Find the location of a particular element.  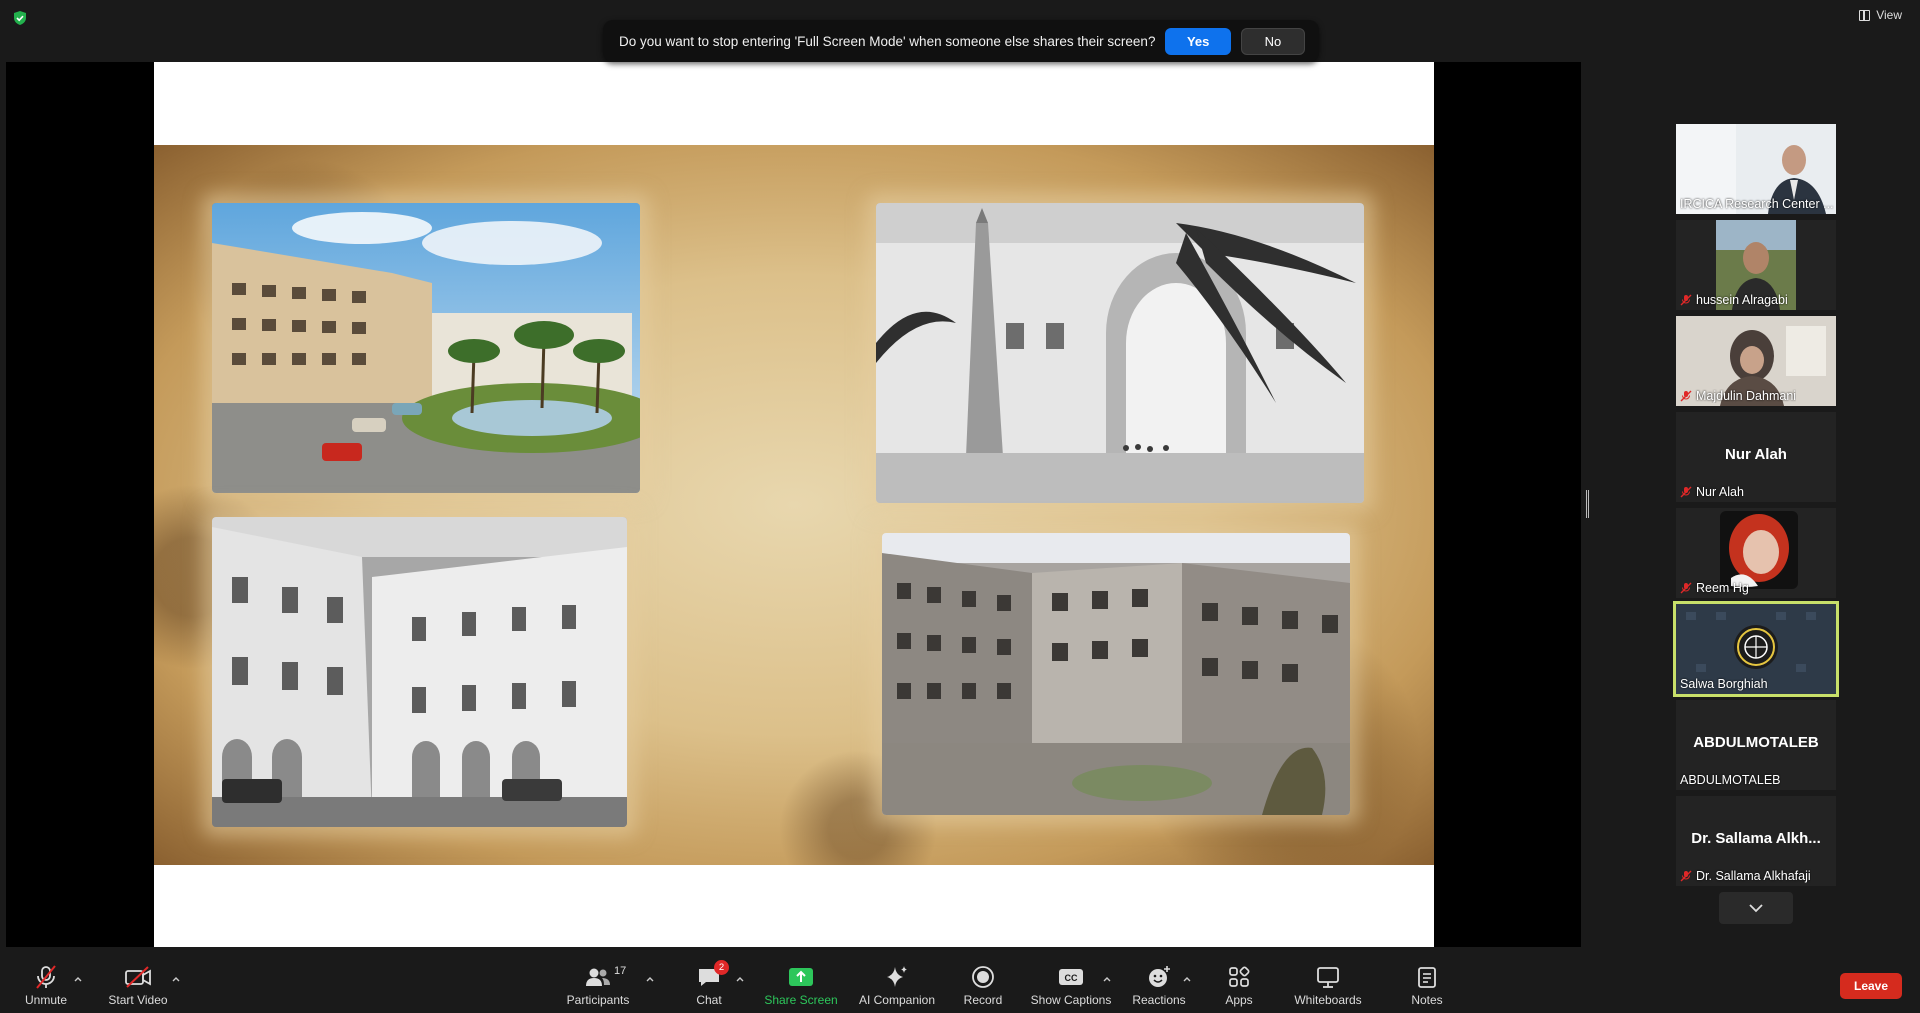

record-button: Record is located at coordinates (983, 983).